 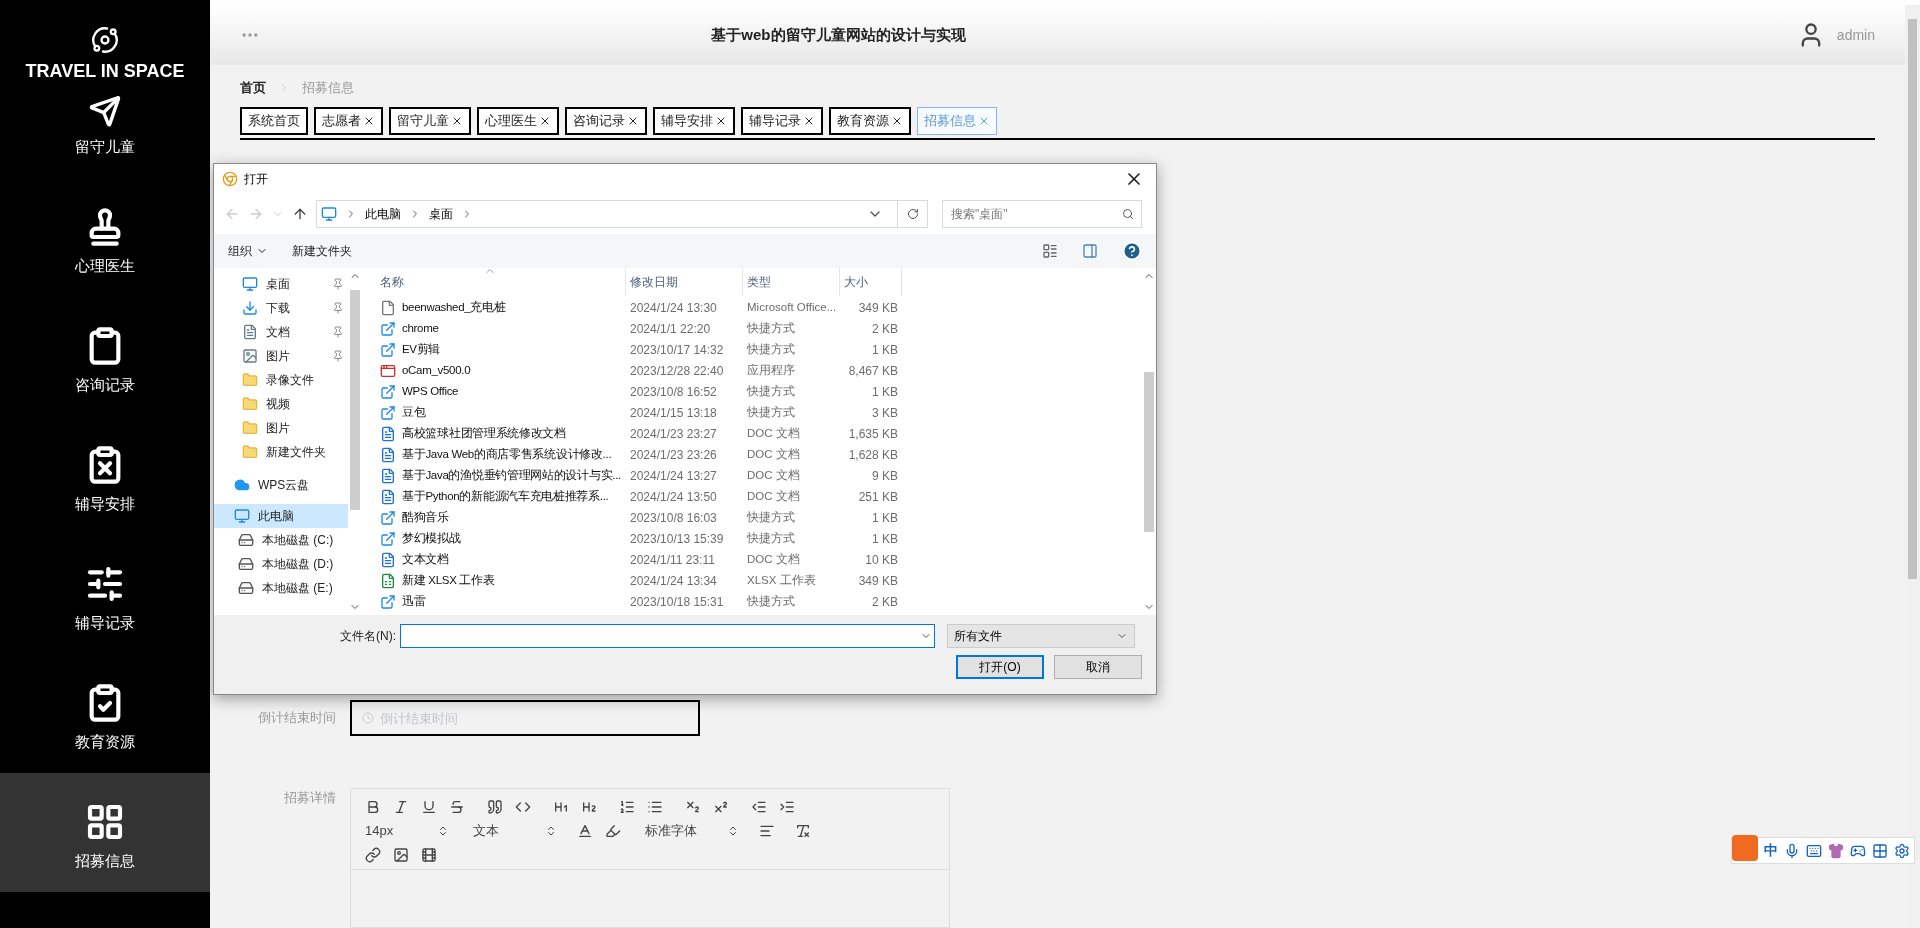 What do you see at coordinates (518, 121) in the screenshot?
I see `page-tab: 心理医生` at bounding box center [518, 121].